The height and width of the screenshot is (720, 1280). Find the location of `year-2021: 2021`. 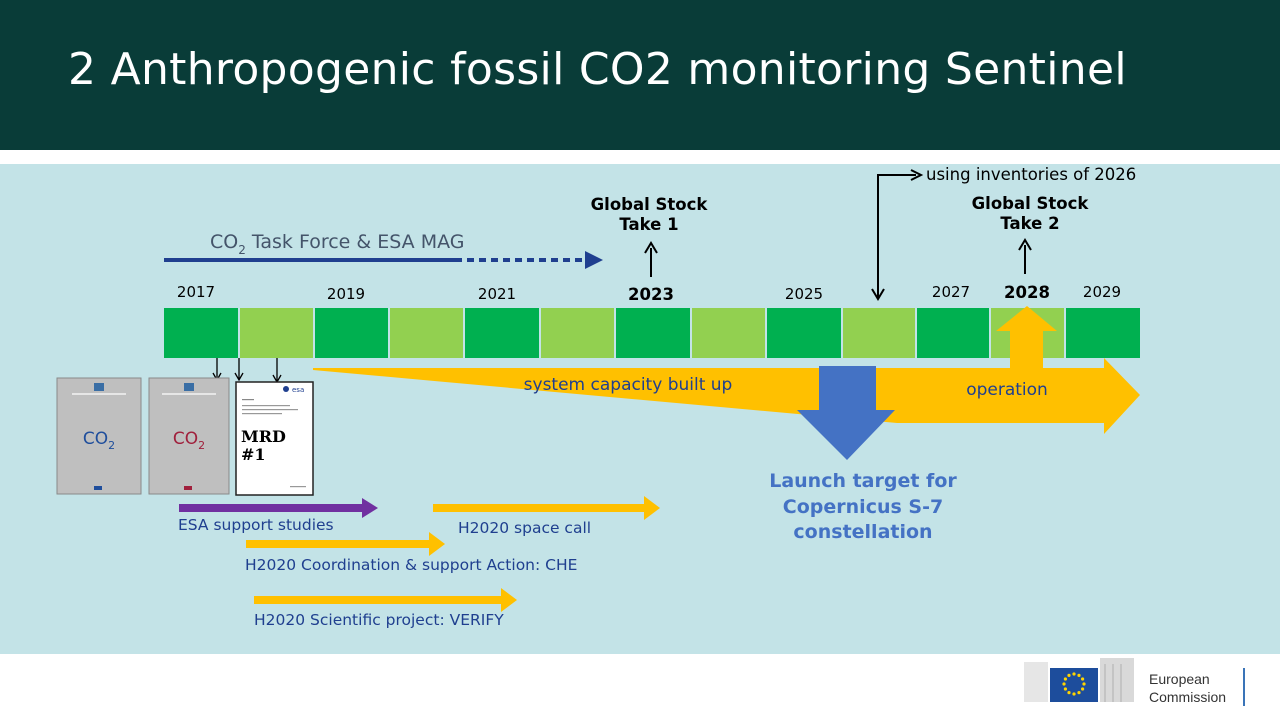

year-2021: 2021 is located at coordinates (497, 294).